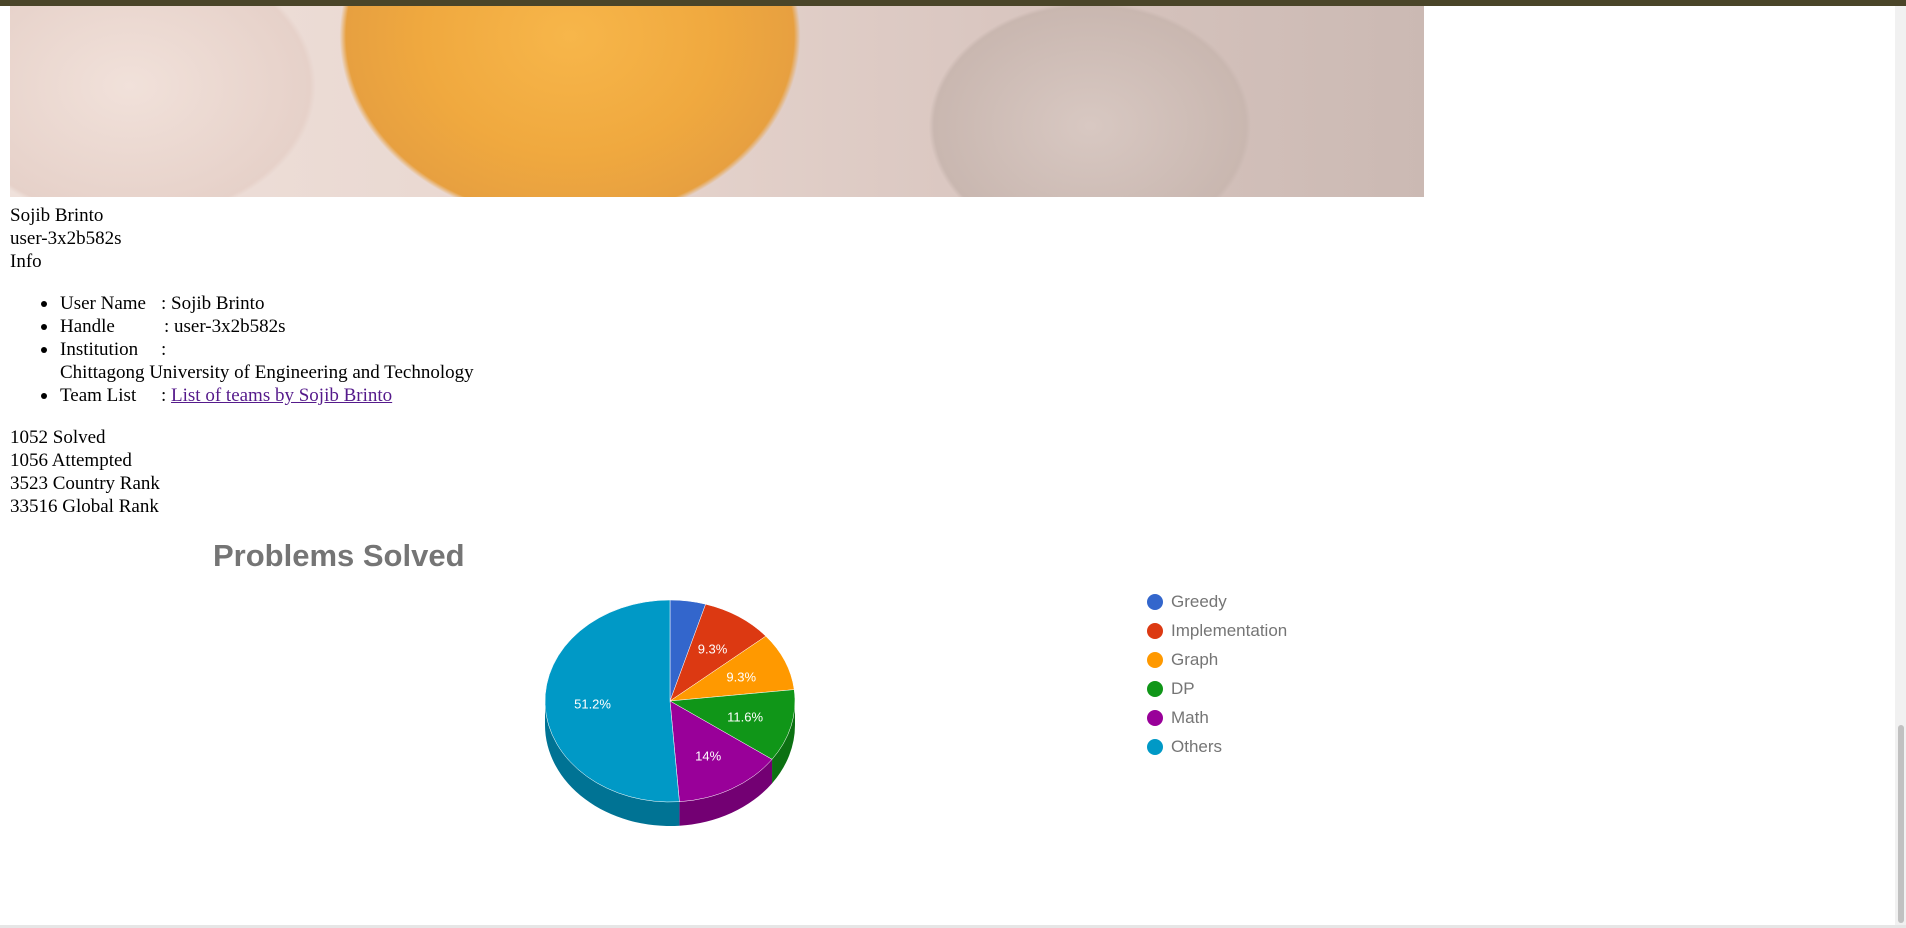 The height and width of the screenshot is (928, 1906). Describe the element at coordinates (339, 555) in the screenshot. I see `chart-title: Problems Solved` at that location.